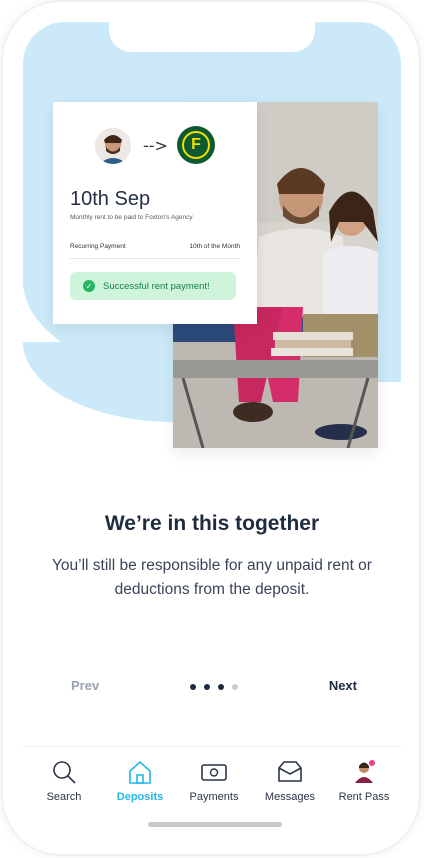  What do you see at coordinates (64, 797) in the screenshot?
I see `tab-label: Search` at bounding box center [64, 797].